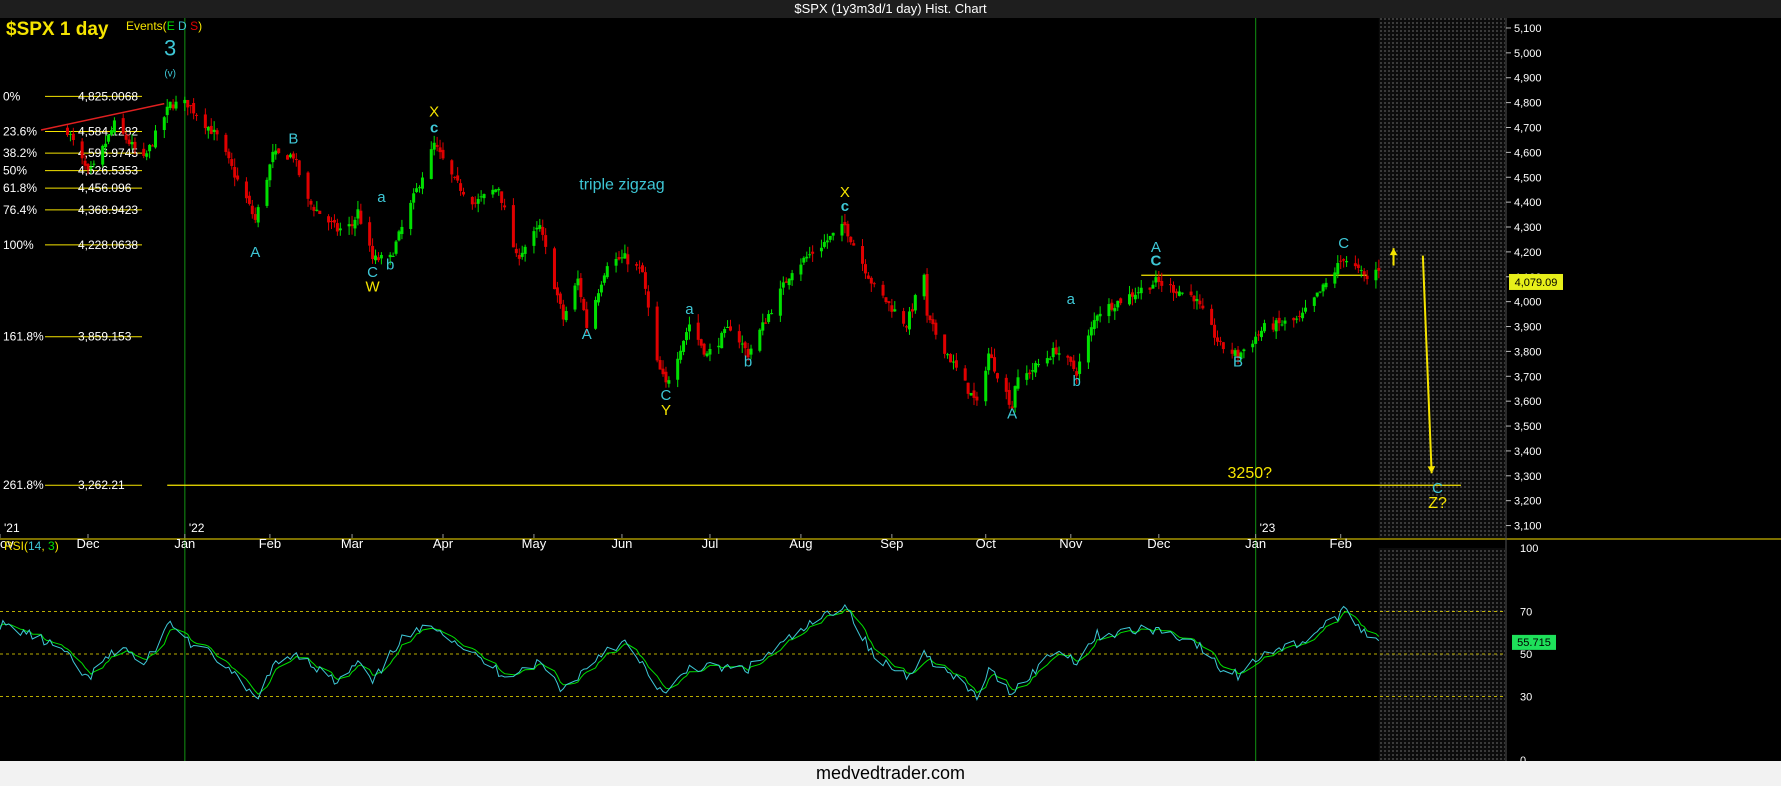 The image size is (1781, 786). What do you see at coordinates (31, 546) in the screenshot?
I see `rsi-indicator-label: RSI(14, 3)` at bounding box center [31, 546].